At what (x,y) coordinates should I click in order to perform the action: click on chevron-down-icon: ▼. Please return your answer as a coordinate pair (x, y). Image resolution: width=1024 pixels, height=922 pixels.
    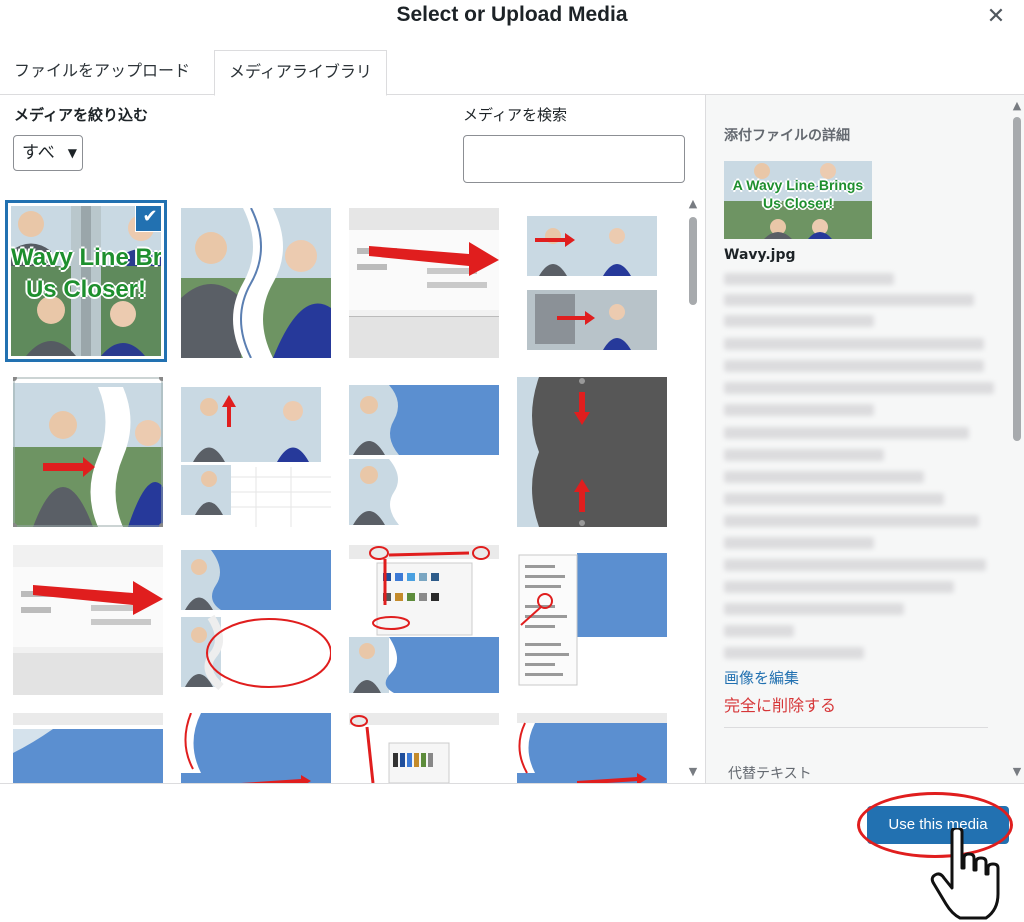
    Looking at the image, I should click on (72, 153).